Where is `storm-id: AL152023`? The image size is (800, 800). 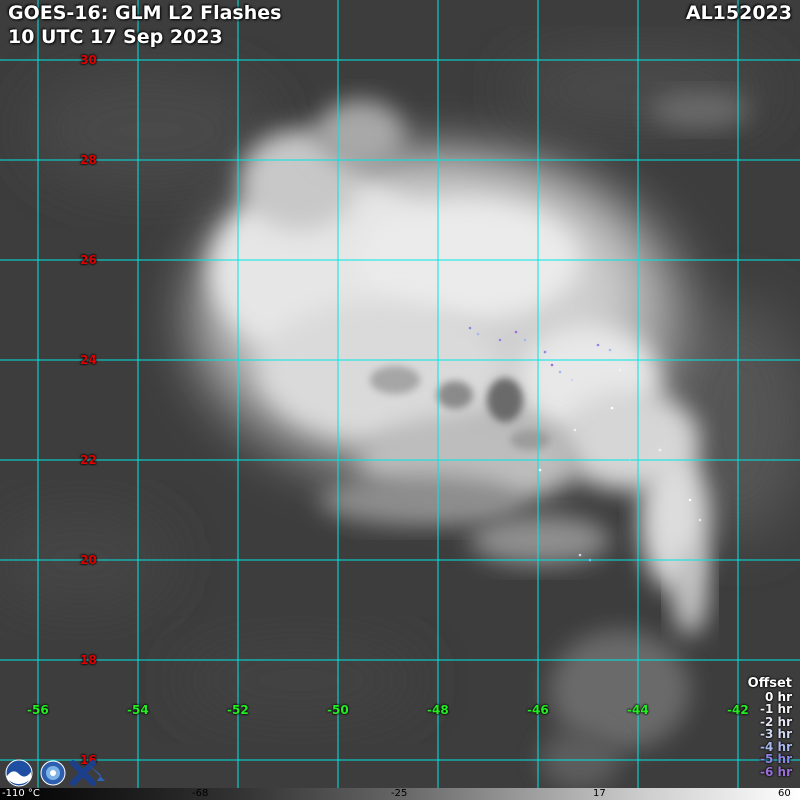 storm-id: AL152023 is located at coordinates (738, 13).